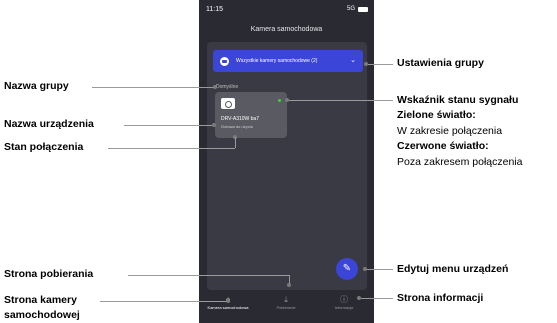 The image size is (557, 323). Describe the element at coordinates (228, 307) in the screenshot. I see `tab-label: Kamera samochodowa` at that location.